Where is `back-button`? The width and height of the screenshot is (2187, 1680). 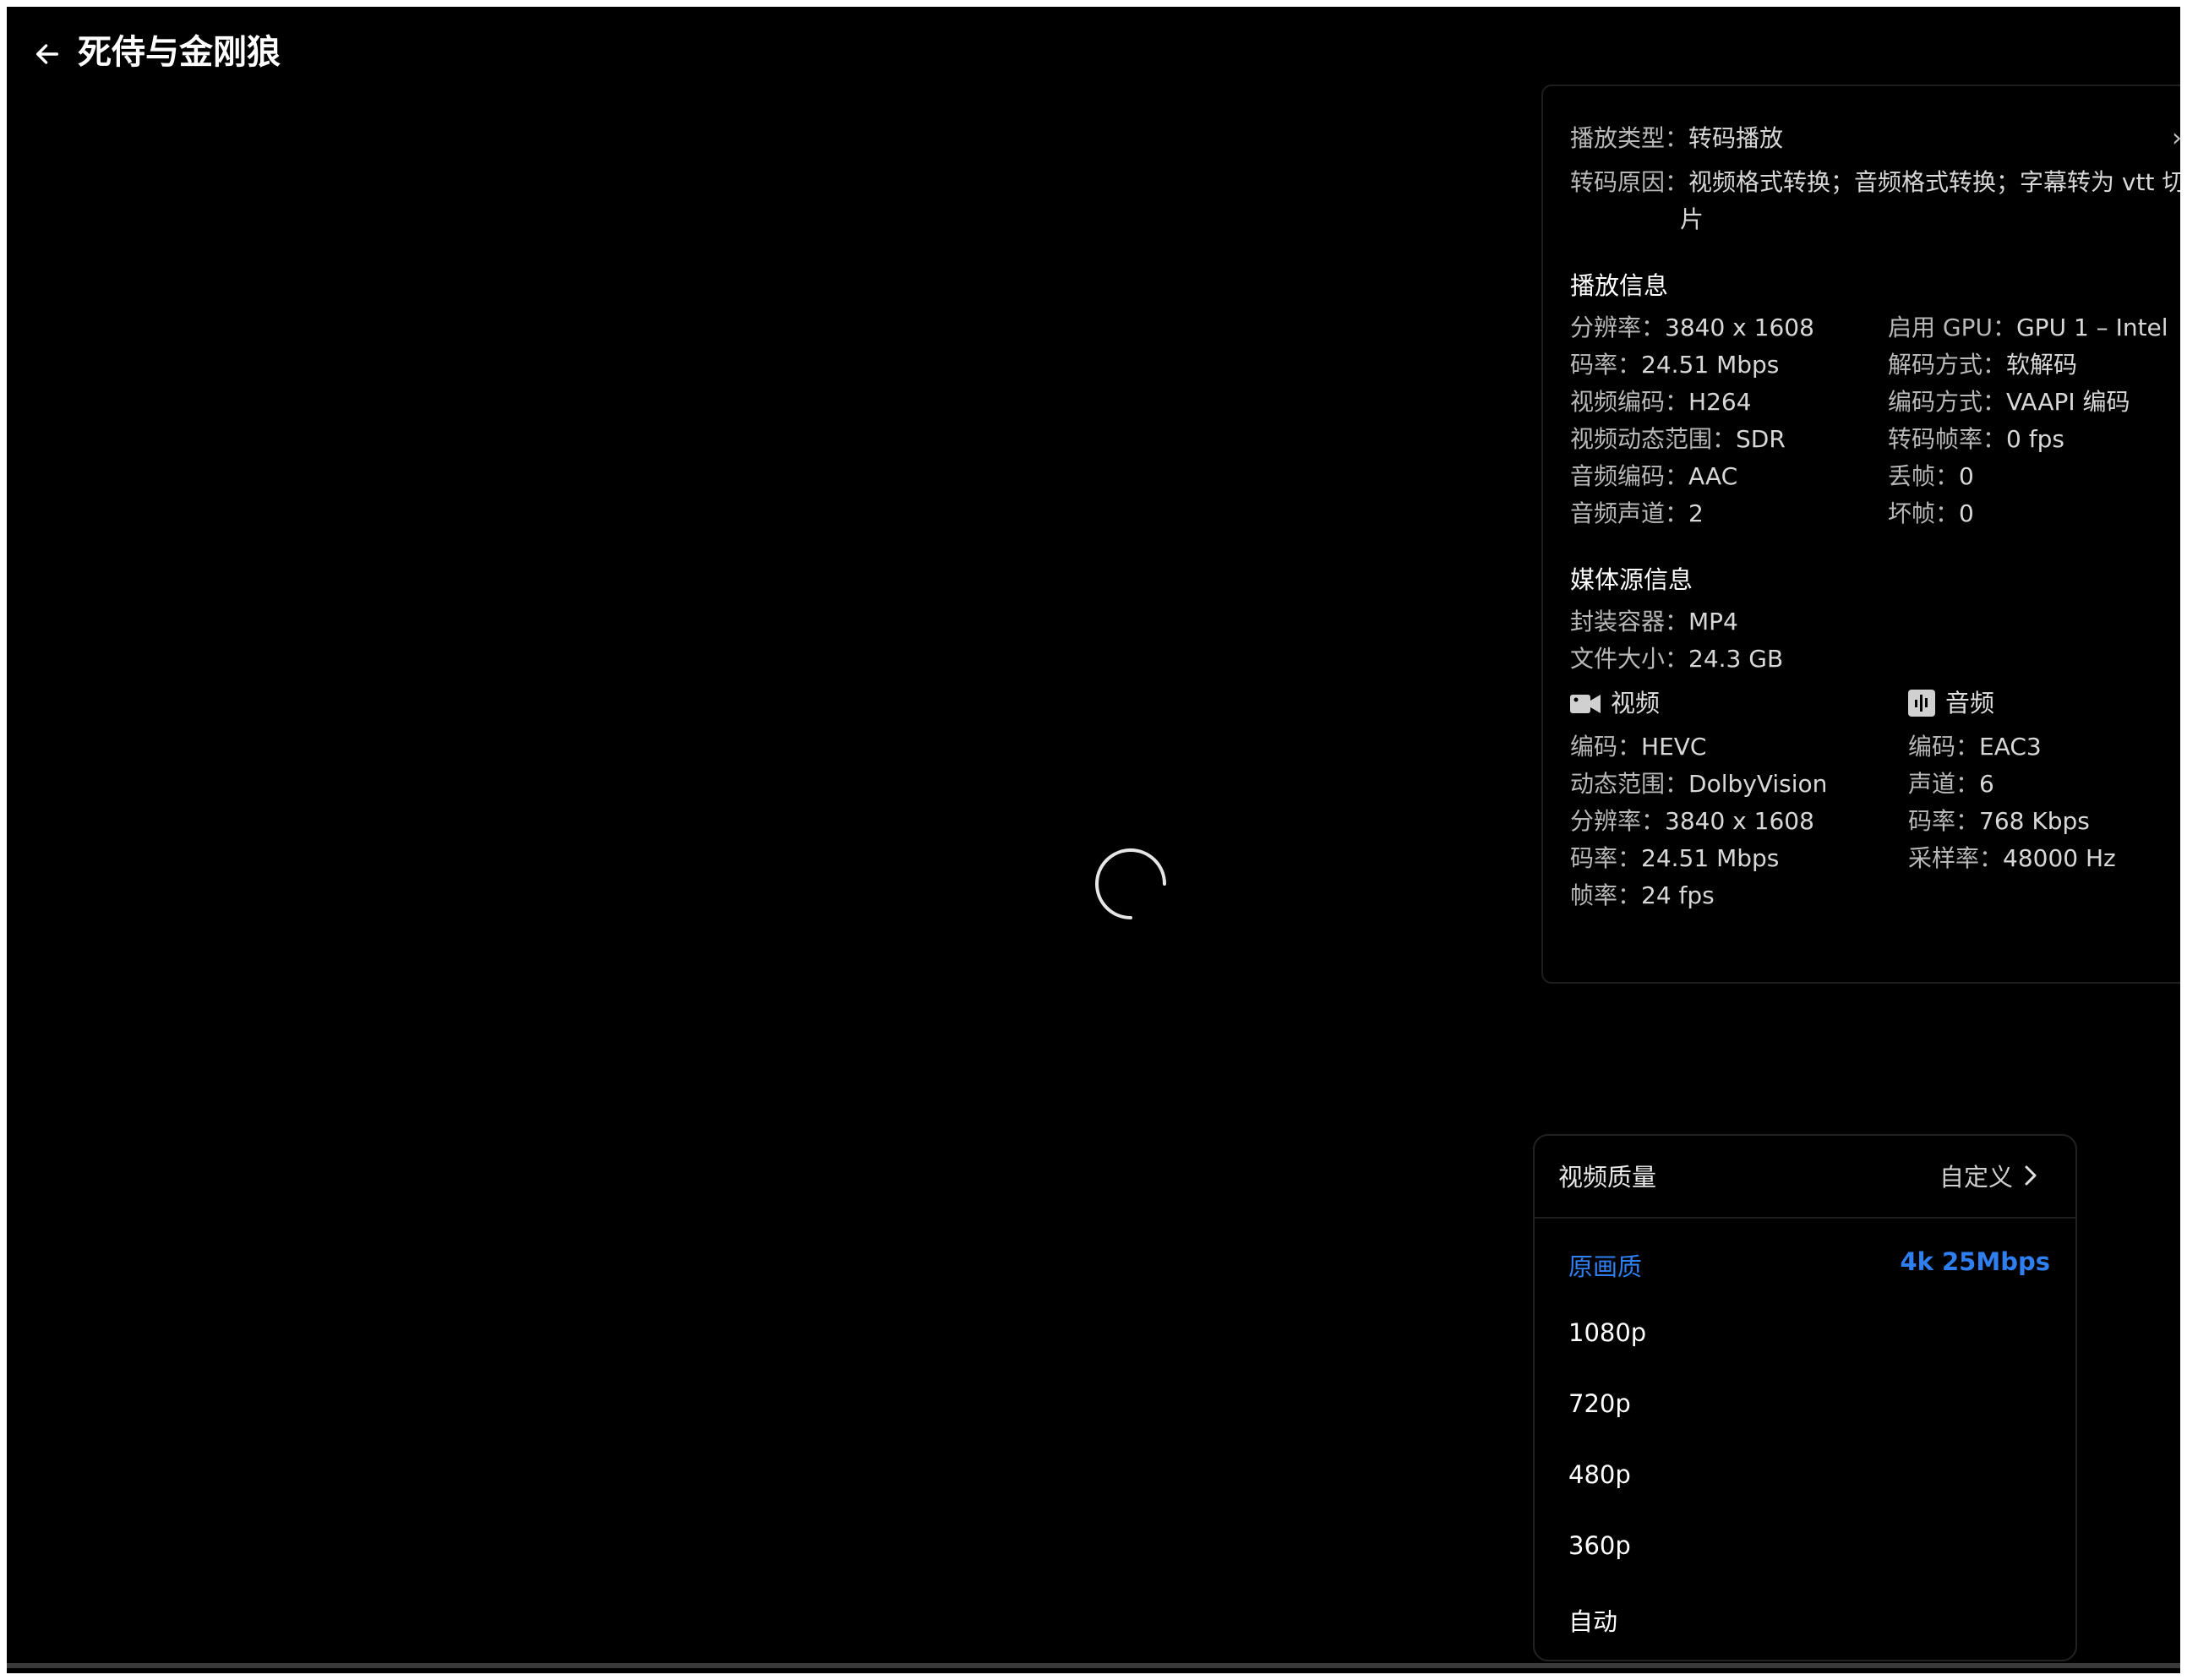
back-button is located at coordinates (48, 54).